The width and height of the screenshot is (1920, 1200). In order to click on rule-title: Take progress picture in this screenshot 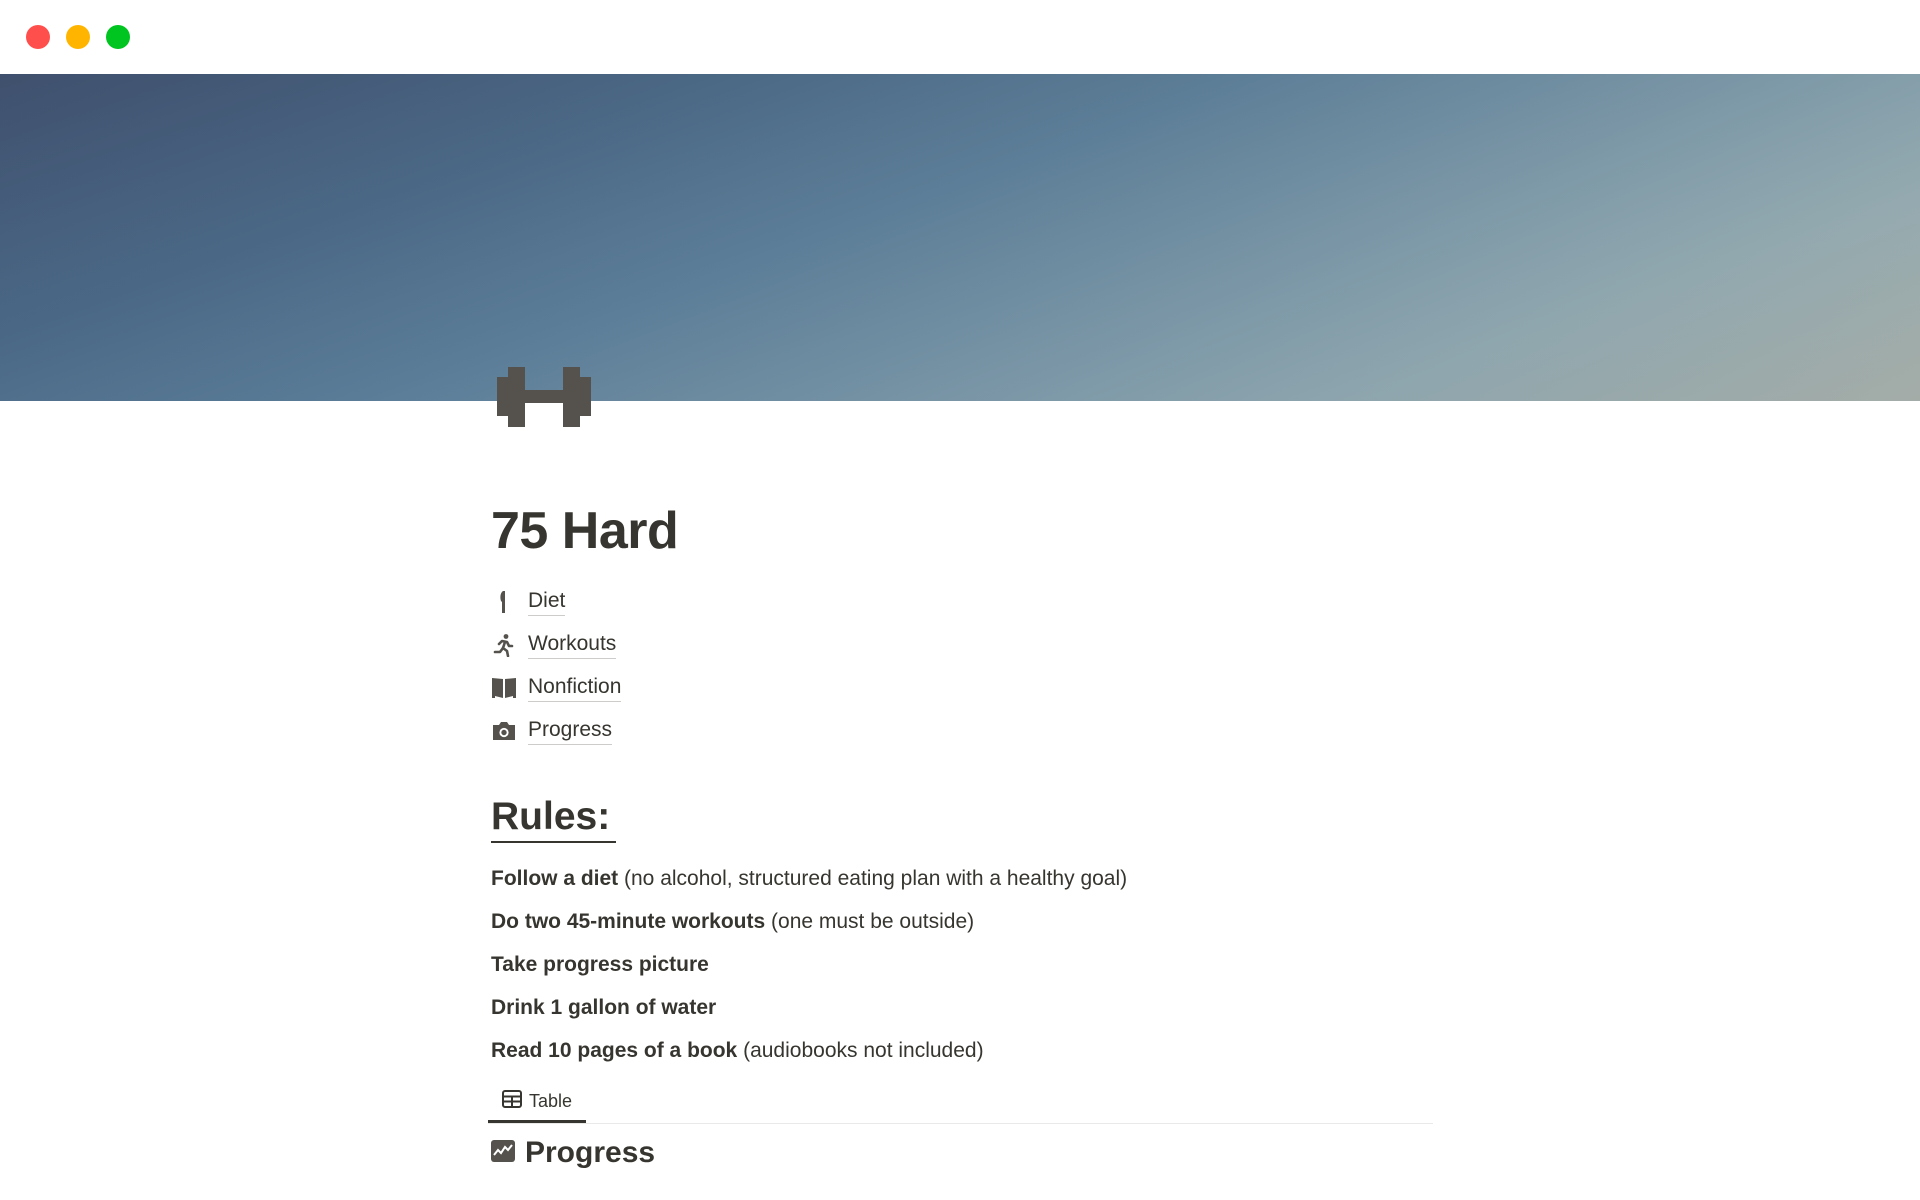, I will do `click(600, 964)`.